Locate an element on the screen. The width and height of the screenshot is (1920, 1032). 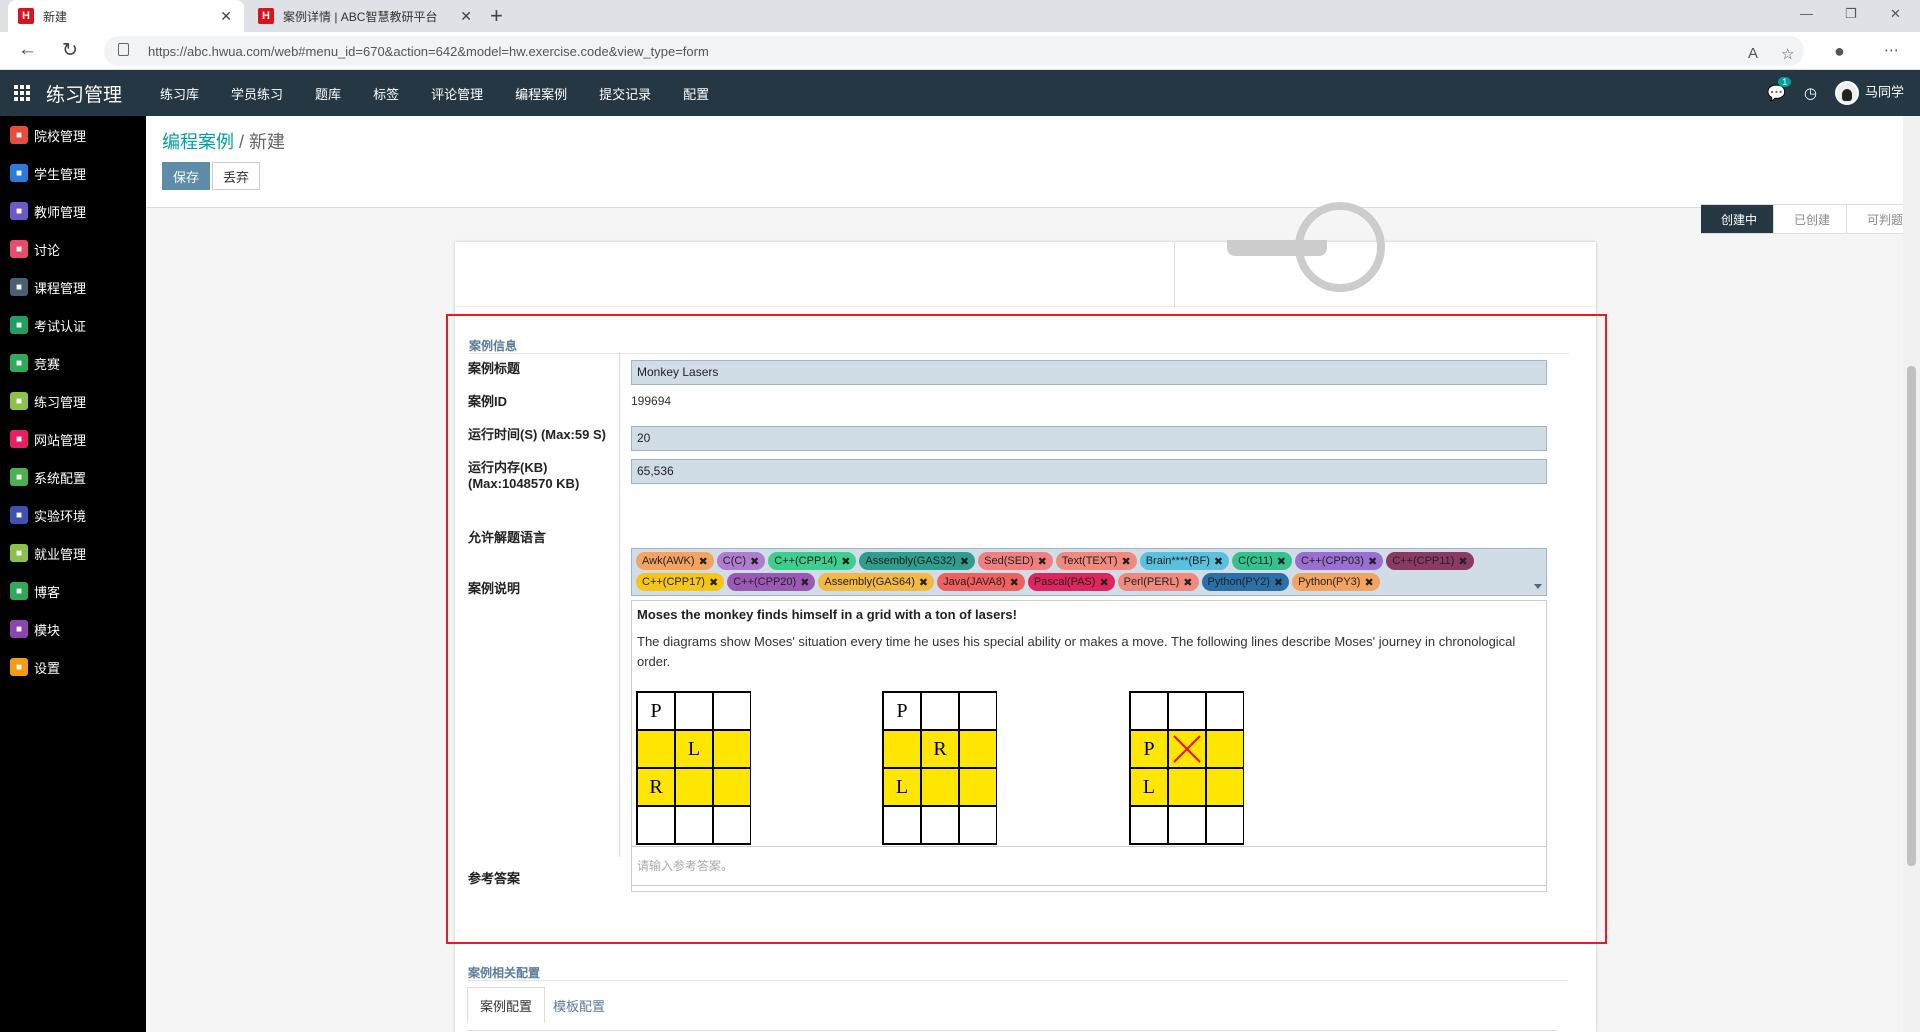
clock-icon: ◷ is located at coordinates (1810, 93).